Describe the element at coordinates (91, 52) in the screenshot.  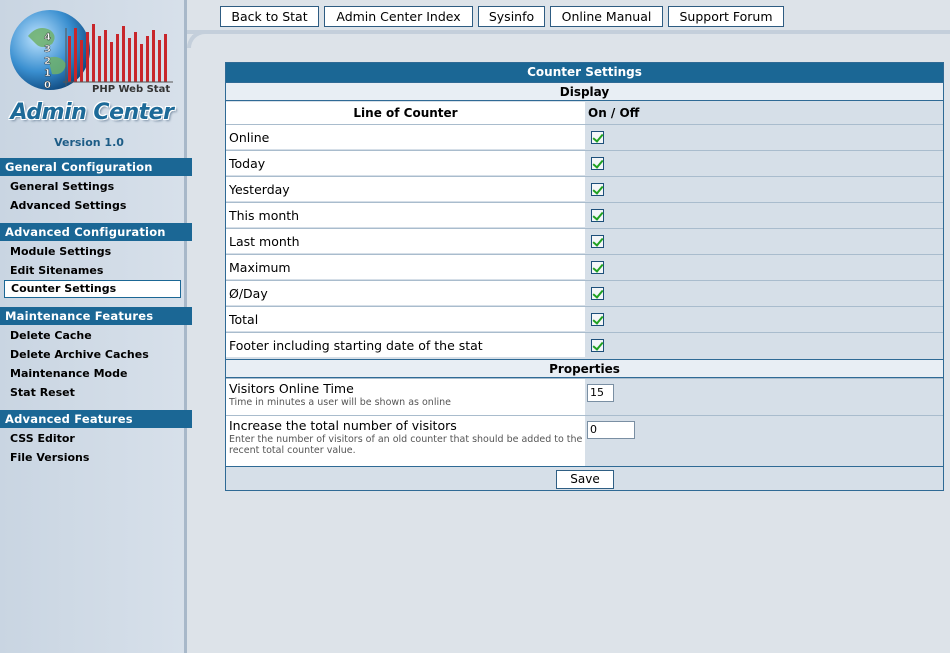
I see `php-web-stat-logo: 432 10 PHP Web Stat` at that location.